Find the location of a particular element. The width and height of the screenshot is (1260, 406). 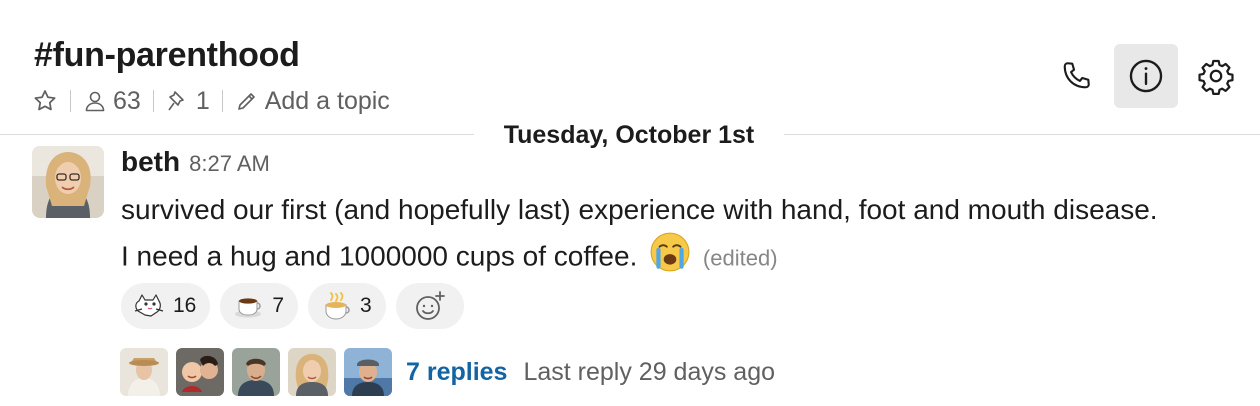

pin-icon is located at coordinates (176, 101).